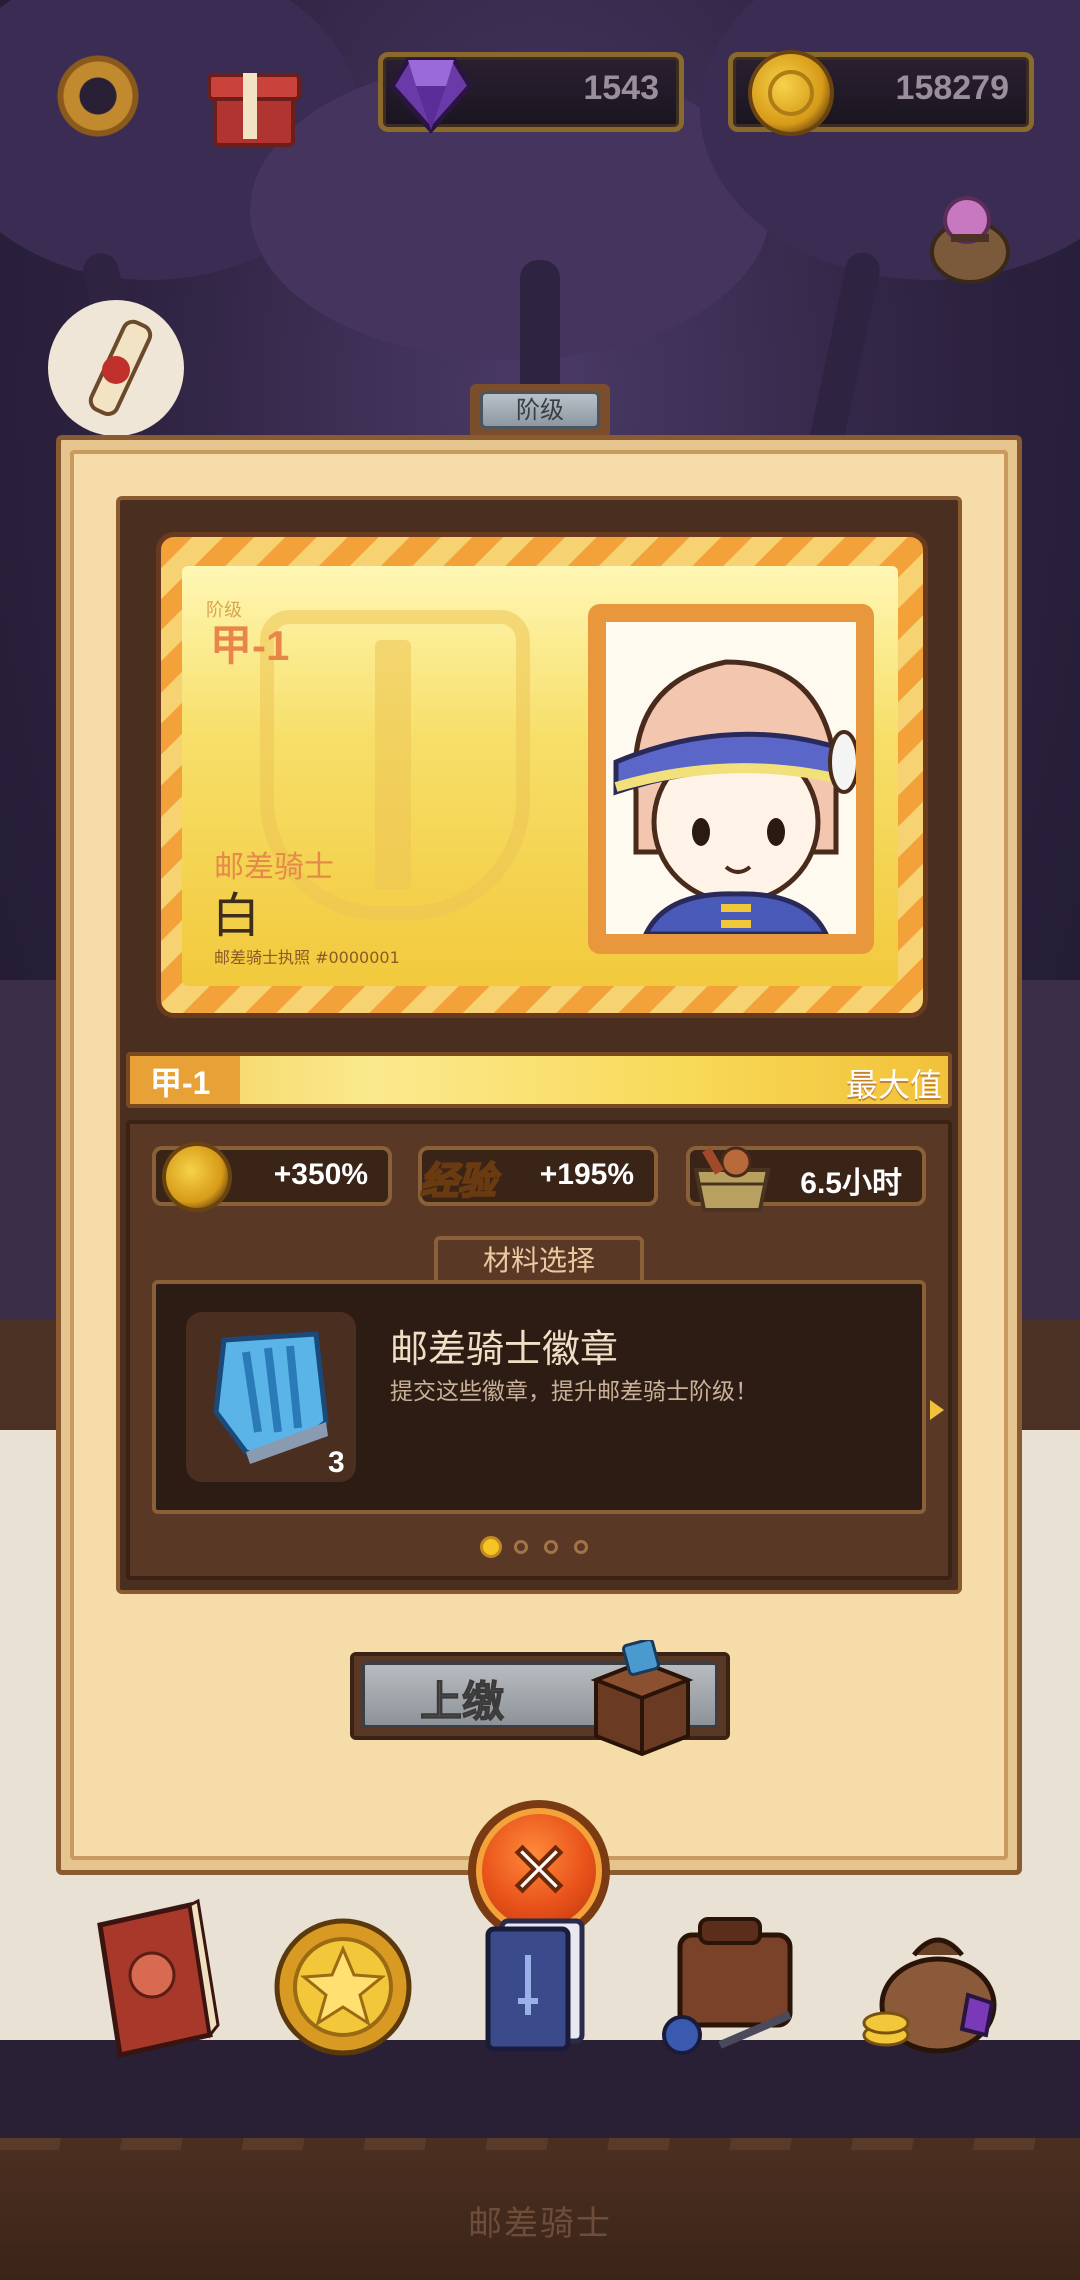  What do you see at coordinates (642, 1698) in the screenshot?
I see `submission-box-icon` at bounding box center [642, 1698].